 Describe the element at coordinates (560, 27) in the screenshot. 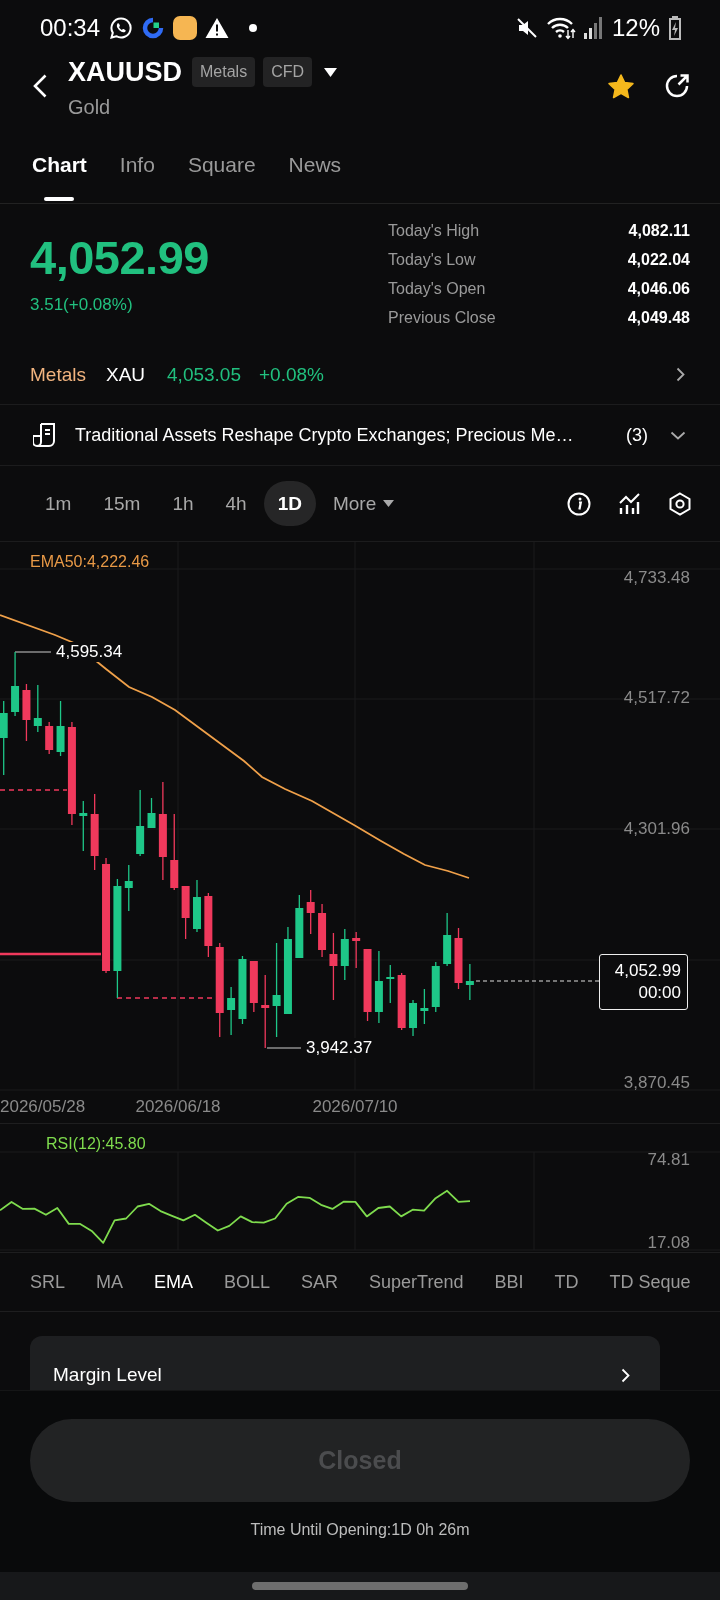

I see `wifi-icon` at that location.